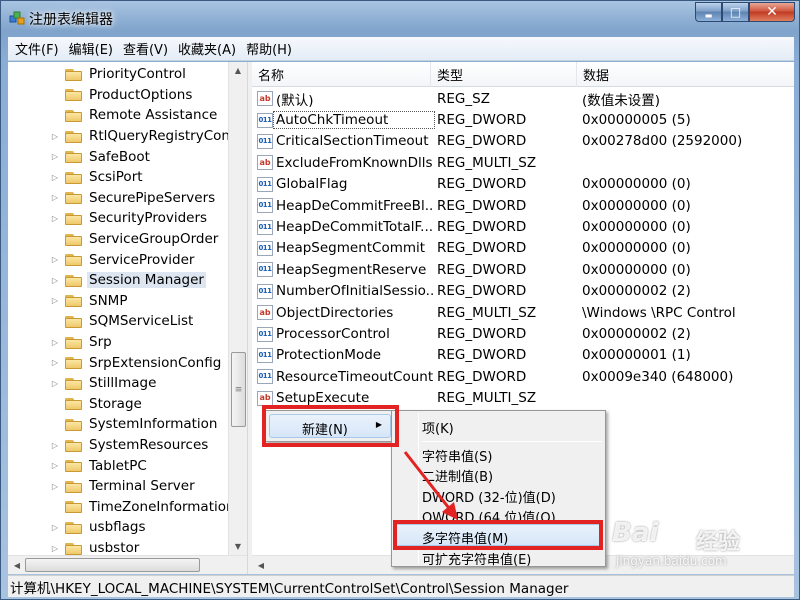 The image size is (800, 600). What do you see at coordinates (265, 163) in the screenshot?
I see `string-value-icon: ab` at bounding box center [265, 163].